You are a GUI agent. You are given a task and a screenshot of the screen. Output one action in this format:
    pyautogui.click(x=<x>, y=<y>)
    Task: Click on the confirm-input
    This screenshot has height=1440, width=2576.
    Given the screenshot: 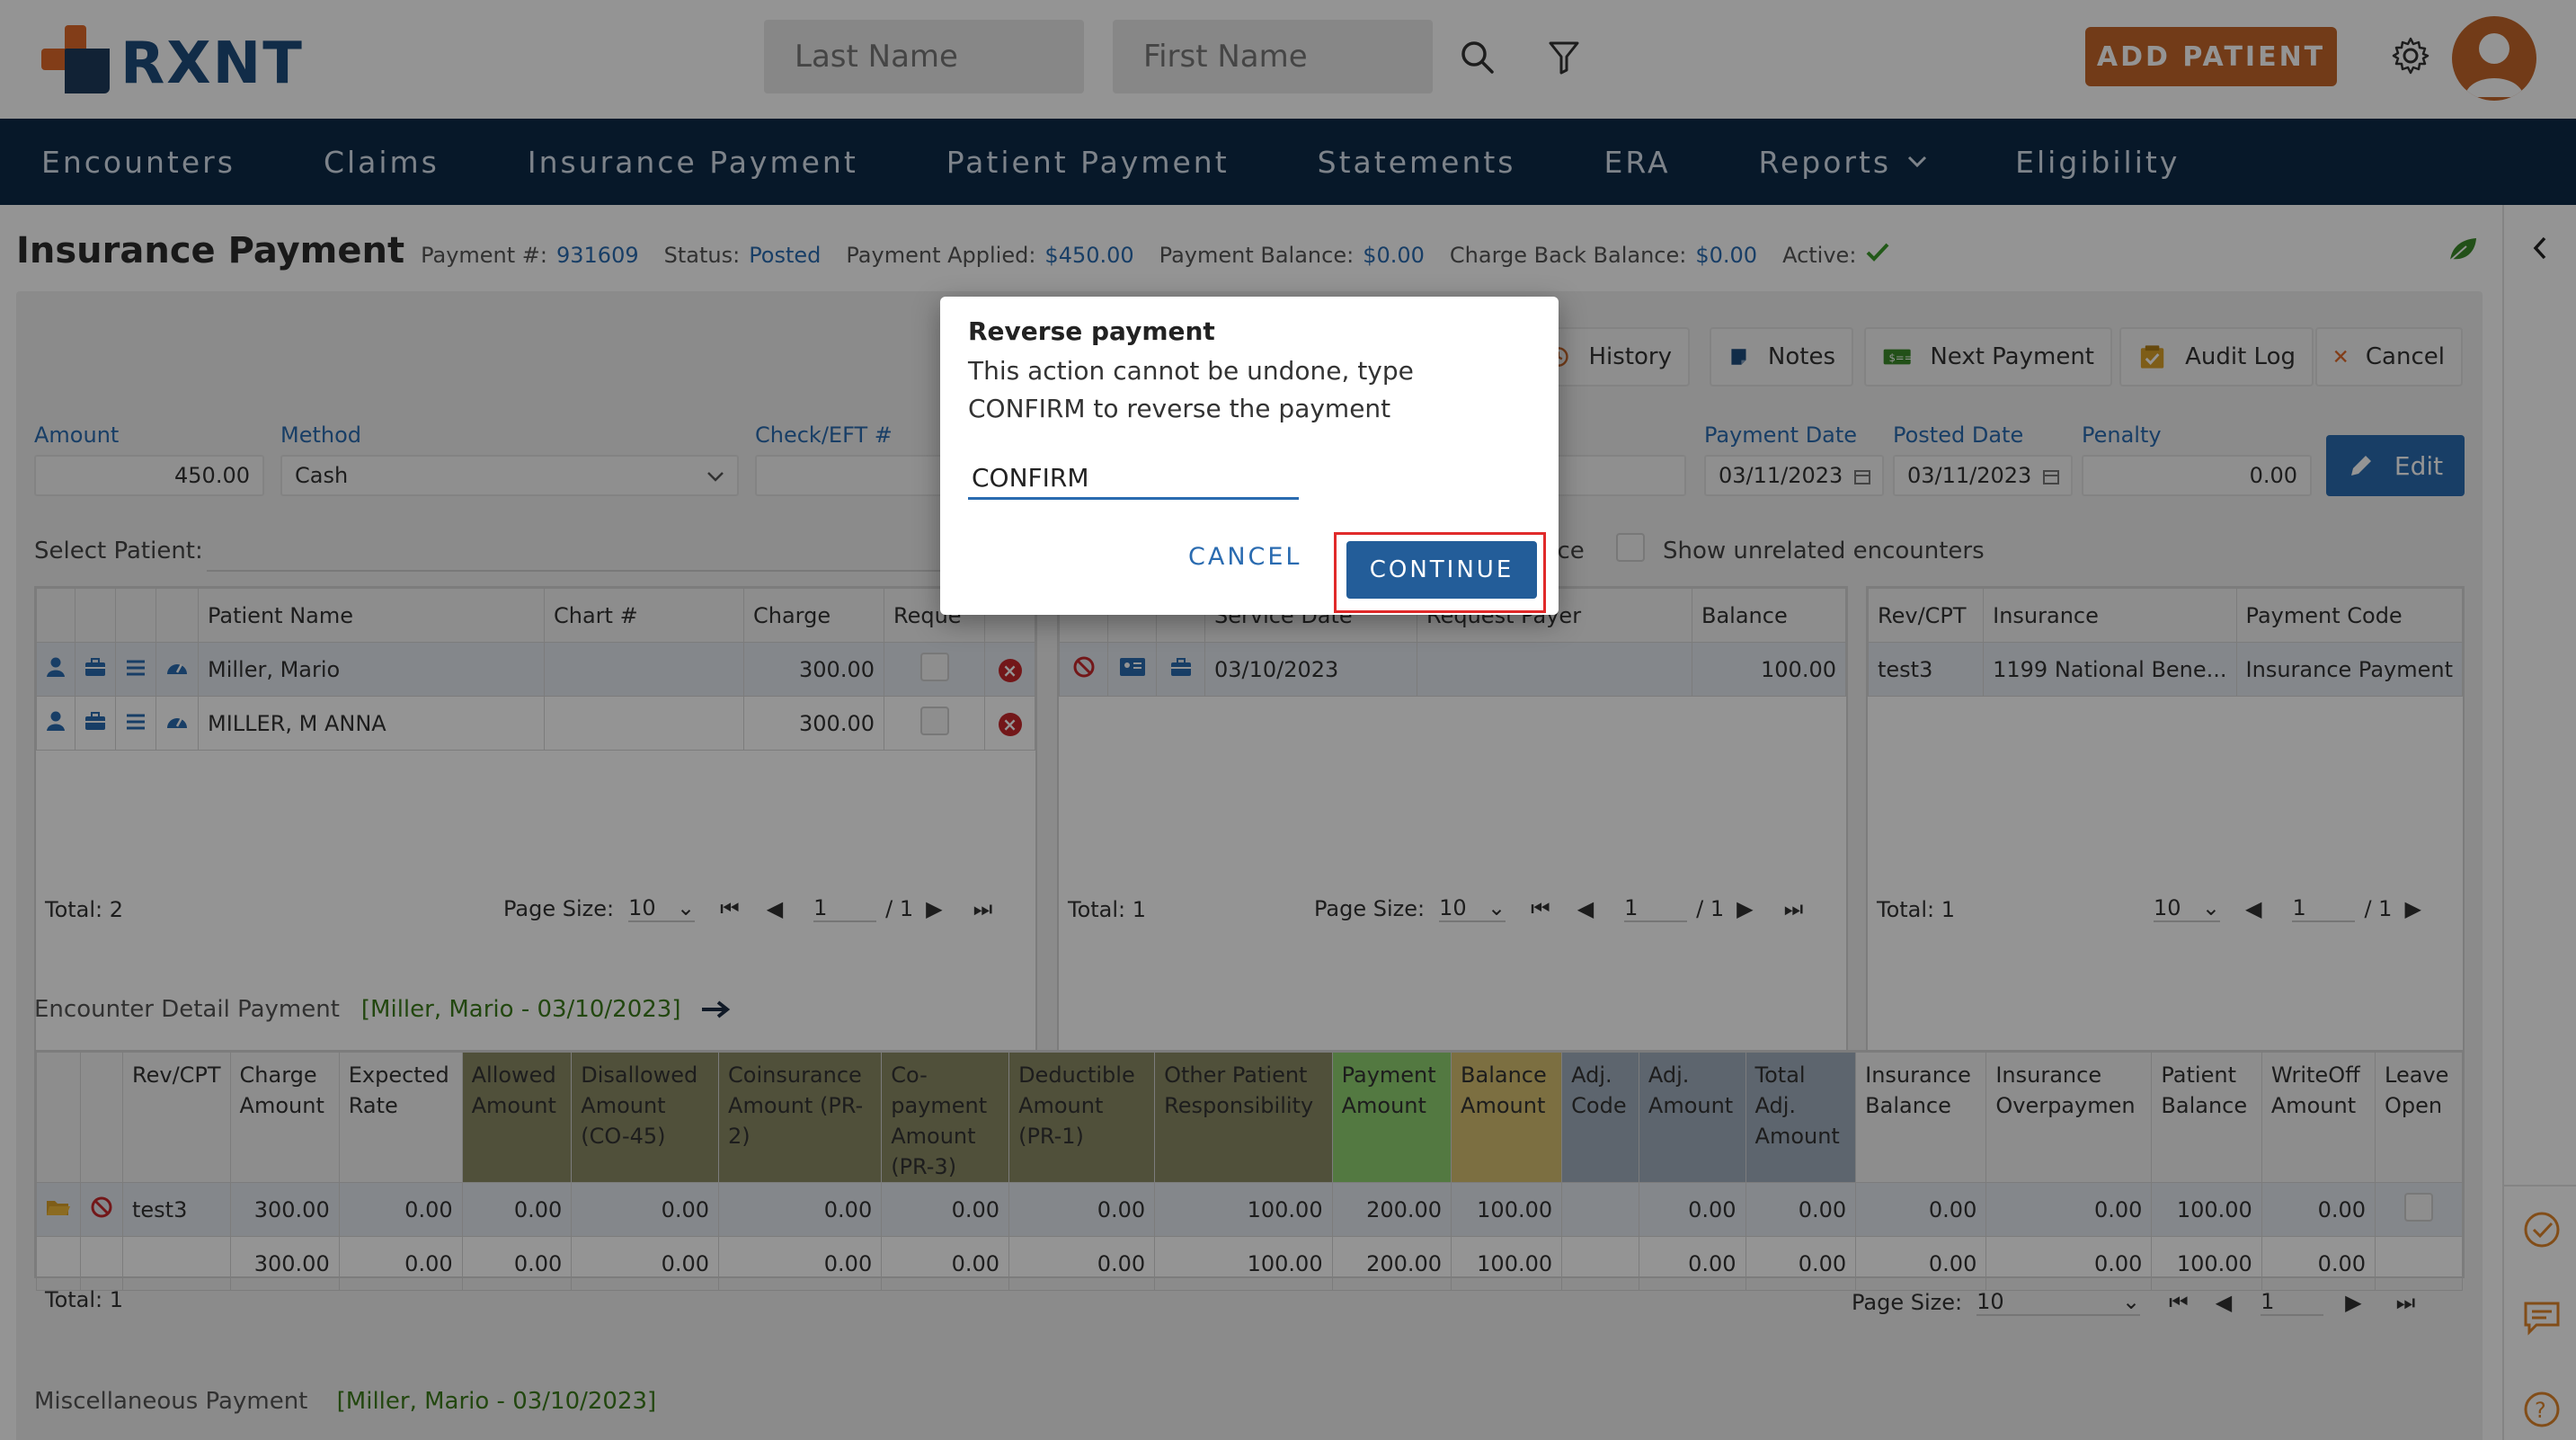 What is the action you would take?
    pyautogui.click(x=1133, y=479)
    